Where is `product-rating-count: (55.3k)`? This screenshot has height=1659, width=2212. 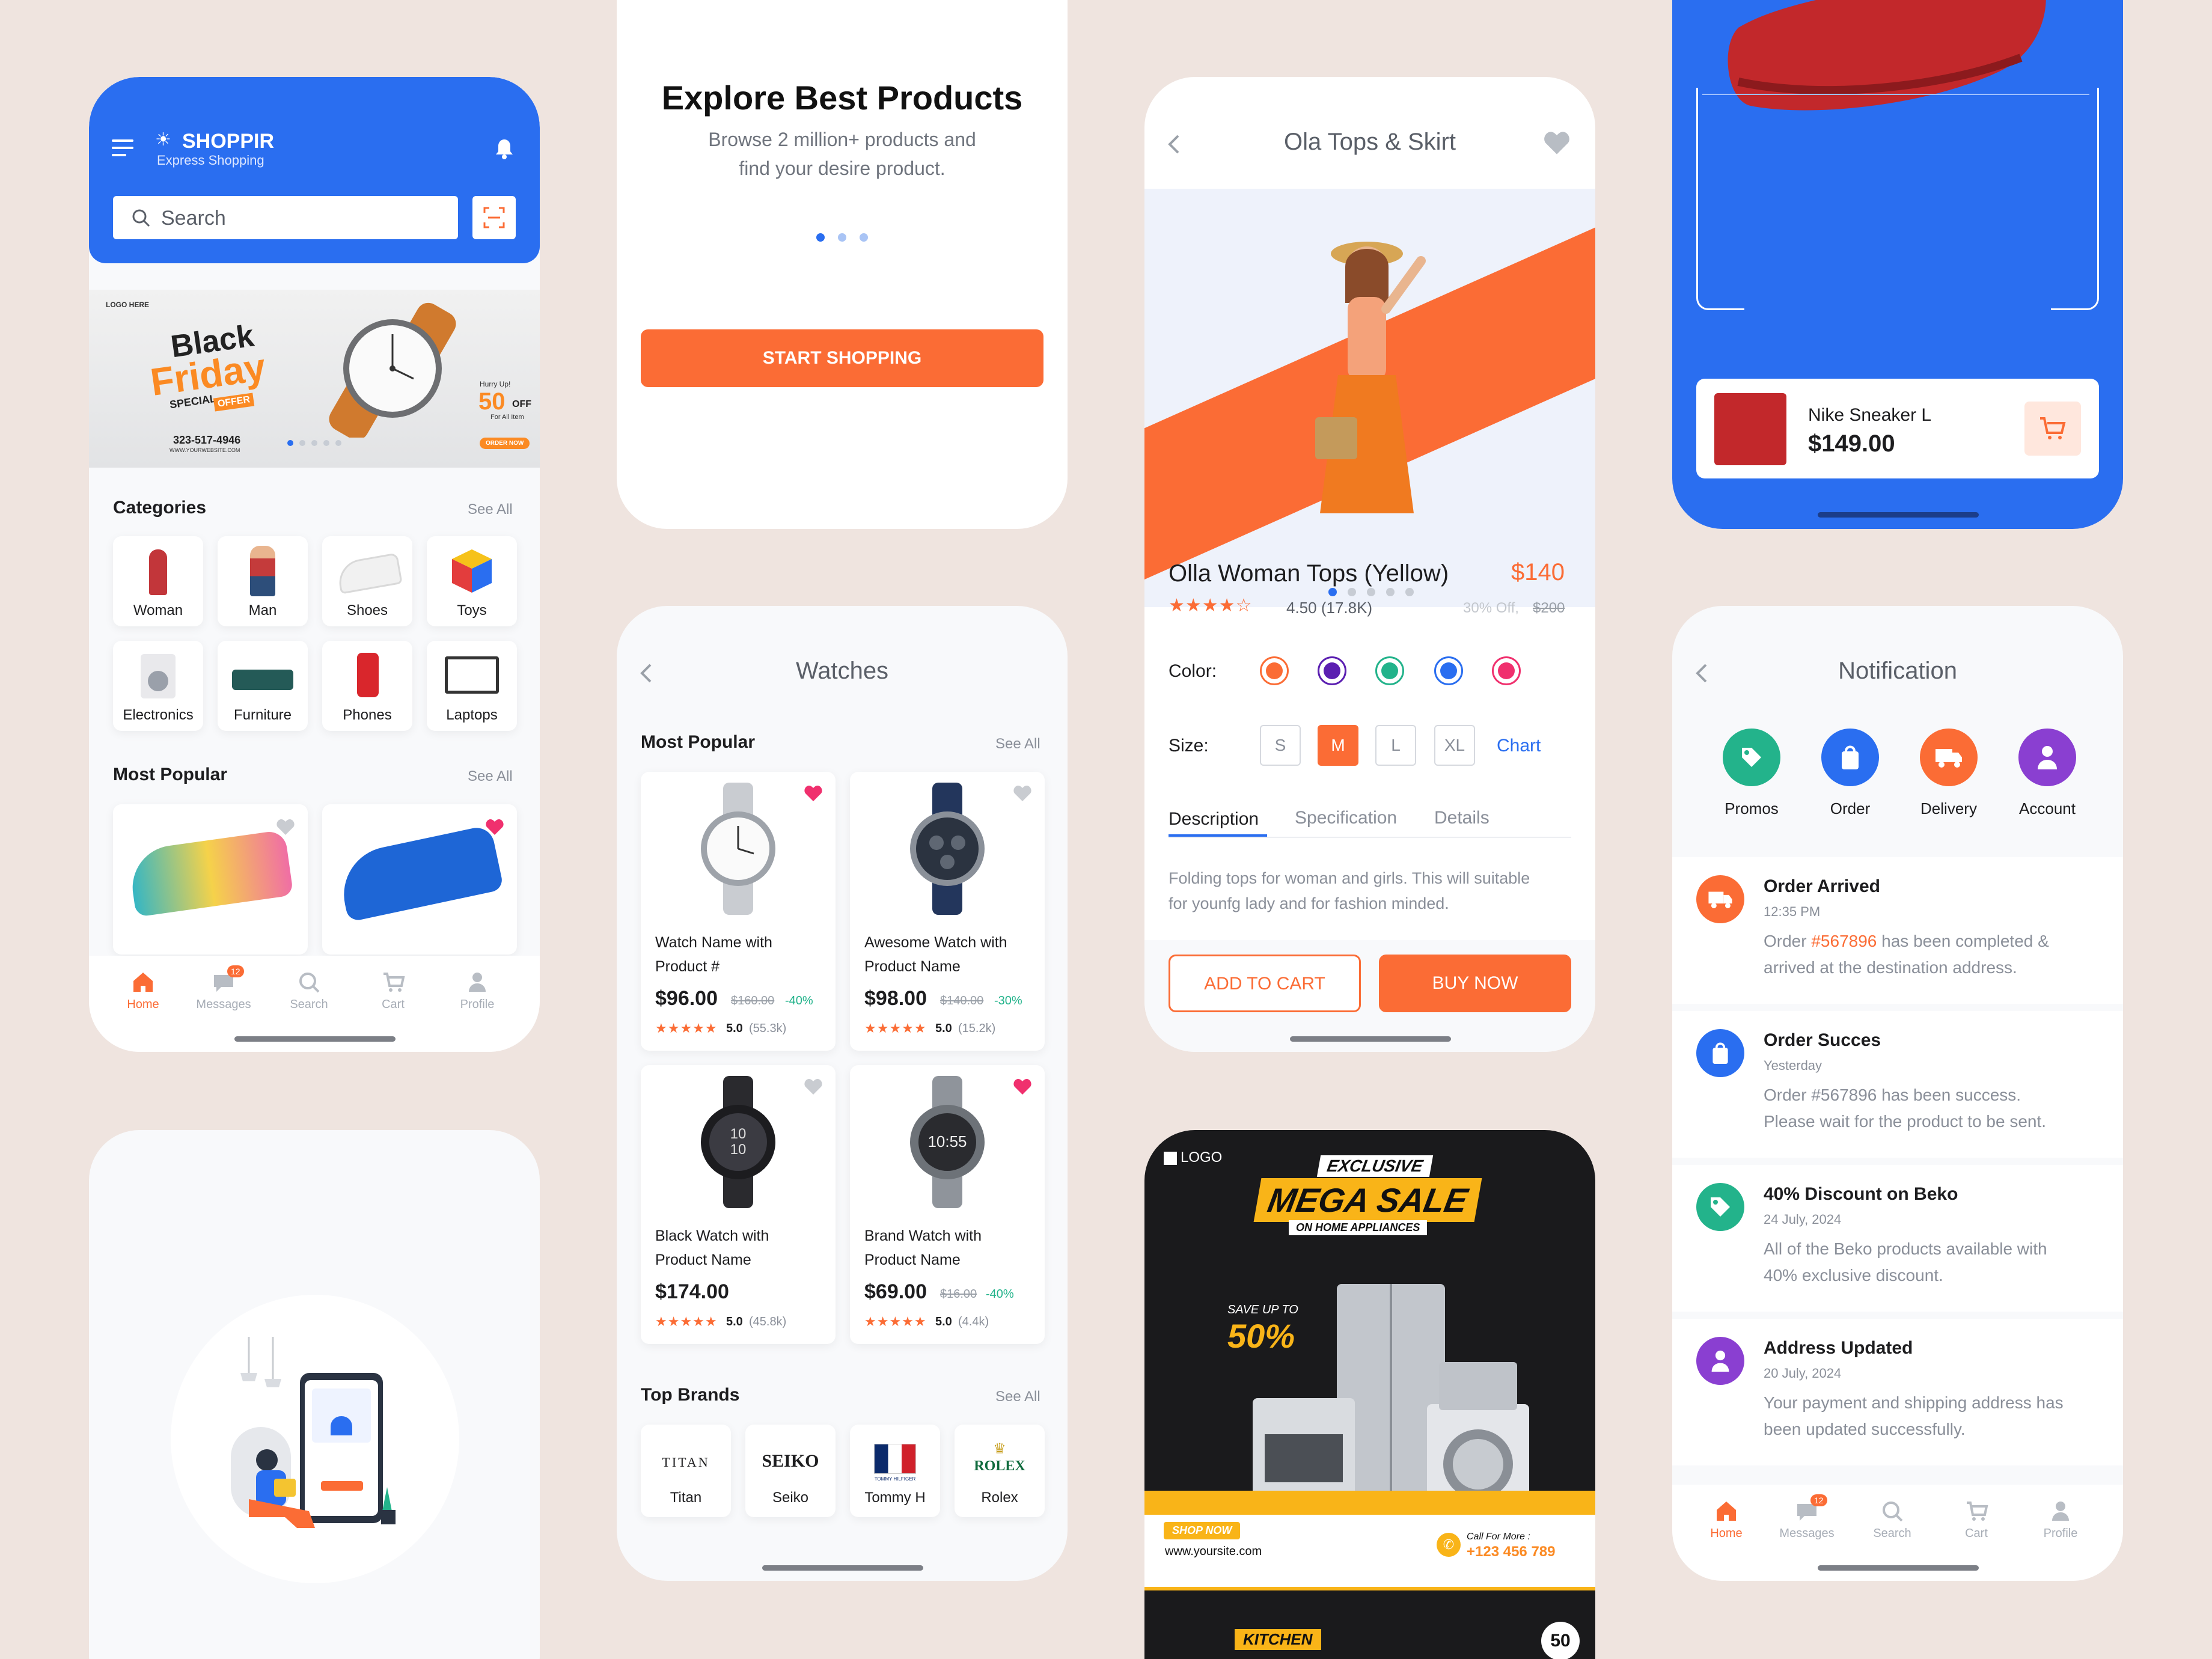
product-rating-count: (55.3k) is located at coordinates (768, 1028).